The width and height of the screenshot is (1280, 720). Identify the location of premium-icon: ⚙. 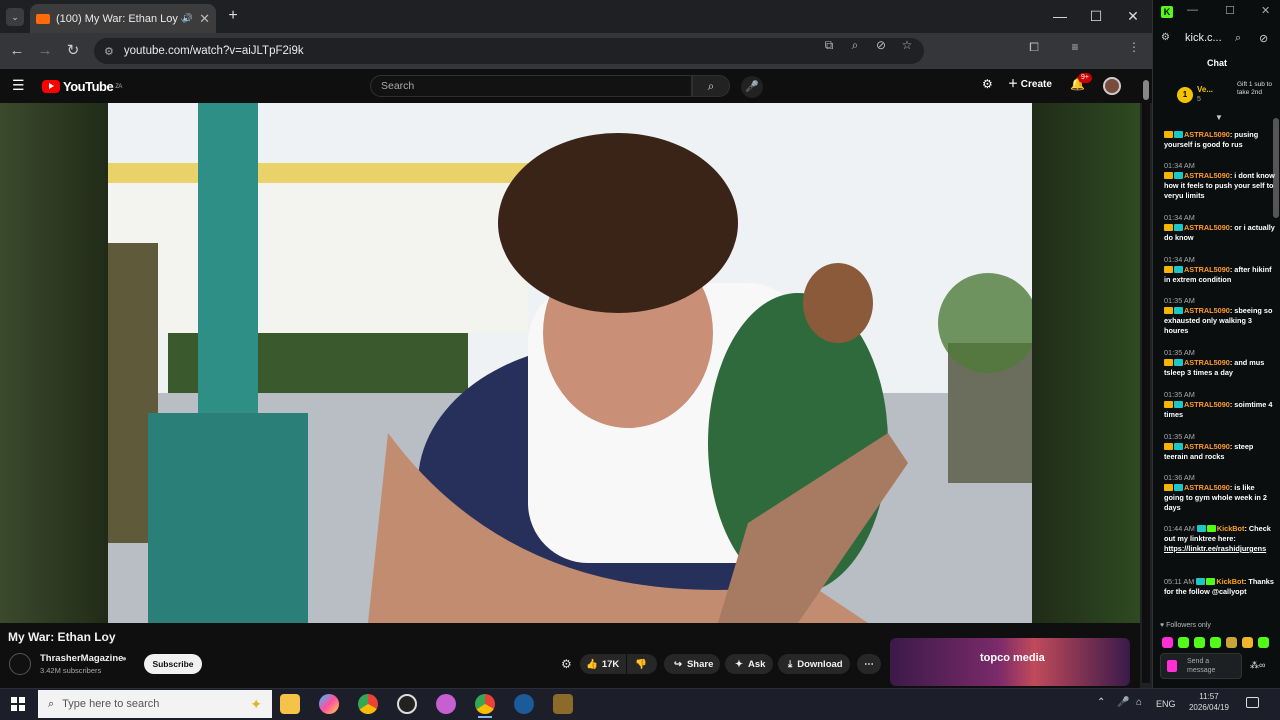
(566, 664).